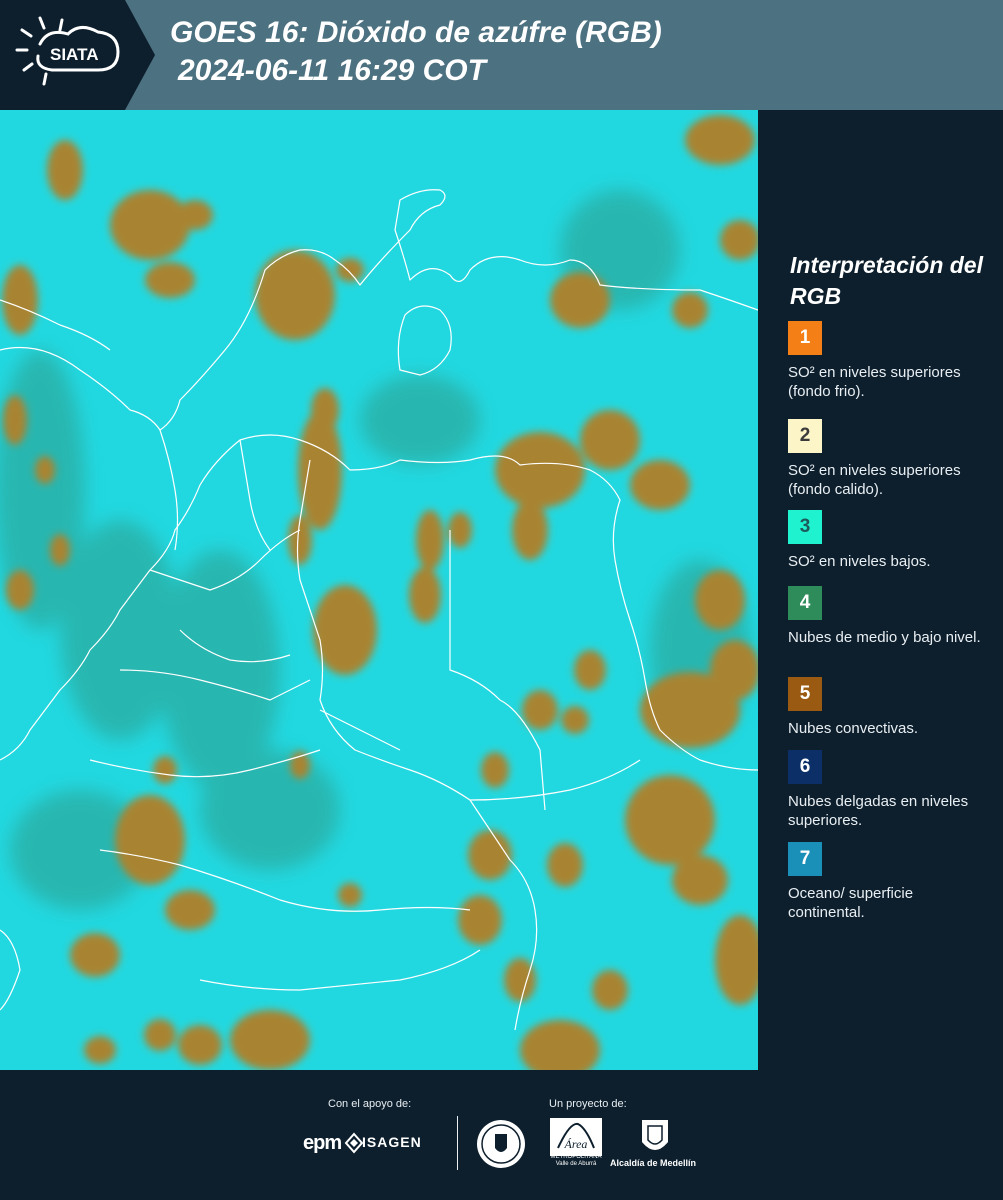 The image size is (1003, 1200). What do you see at coordinates (888, 540) in the screenshot?
I see `legend-item-3: 3 SO² en niveles bajos.` at bounding box center [888, 540].